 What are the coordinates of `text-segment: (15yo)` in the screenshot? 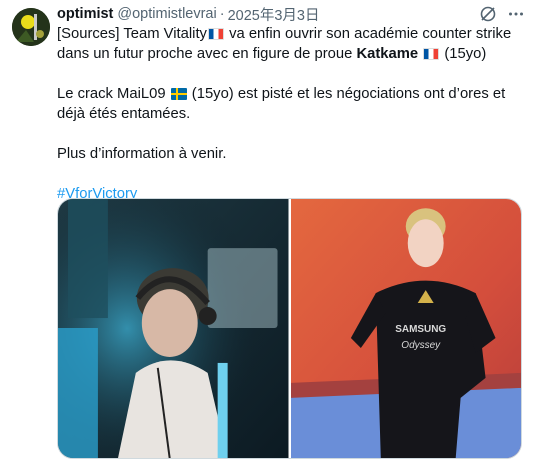 It's located at (463, 54).